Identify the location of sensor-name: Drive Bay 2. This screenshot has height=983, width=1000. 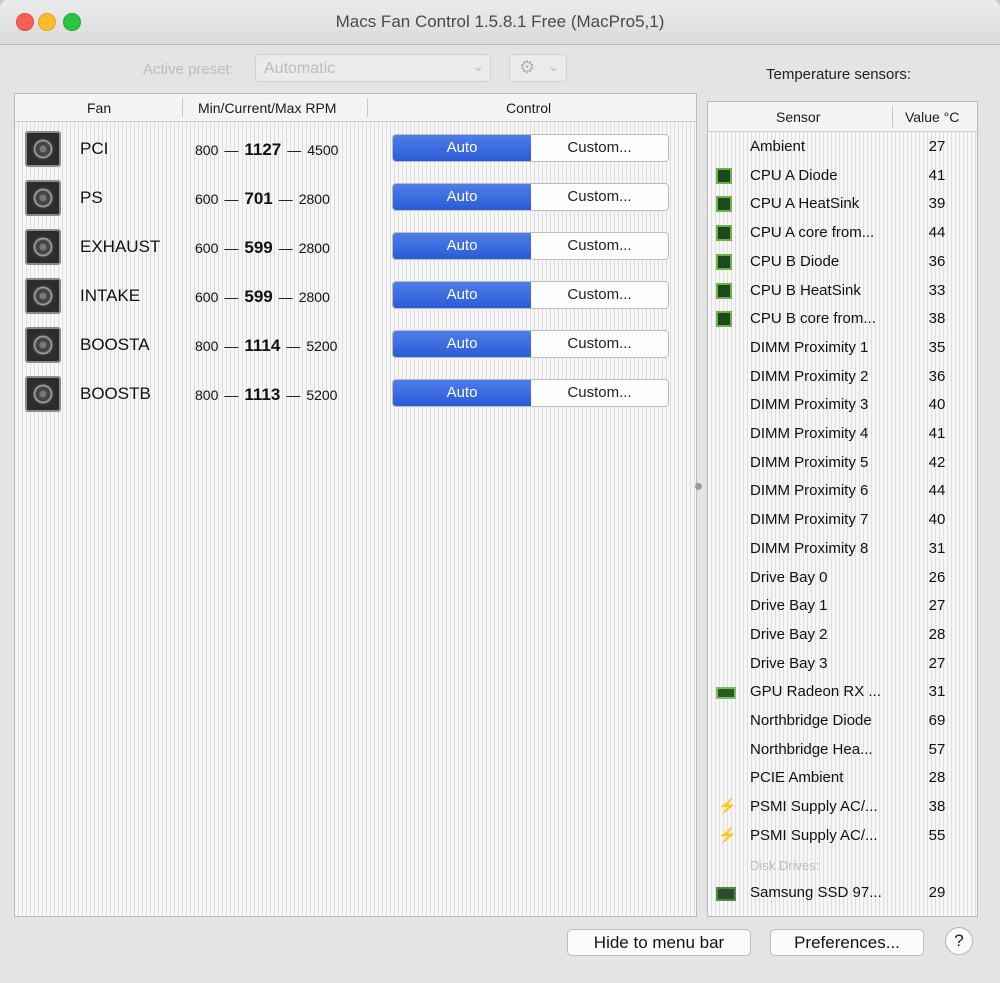
(789, 634).